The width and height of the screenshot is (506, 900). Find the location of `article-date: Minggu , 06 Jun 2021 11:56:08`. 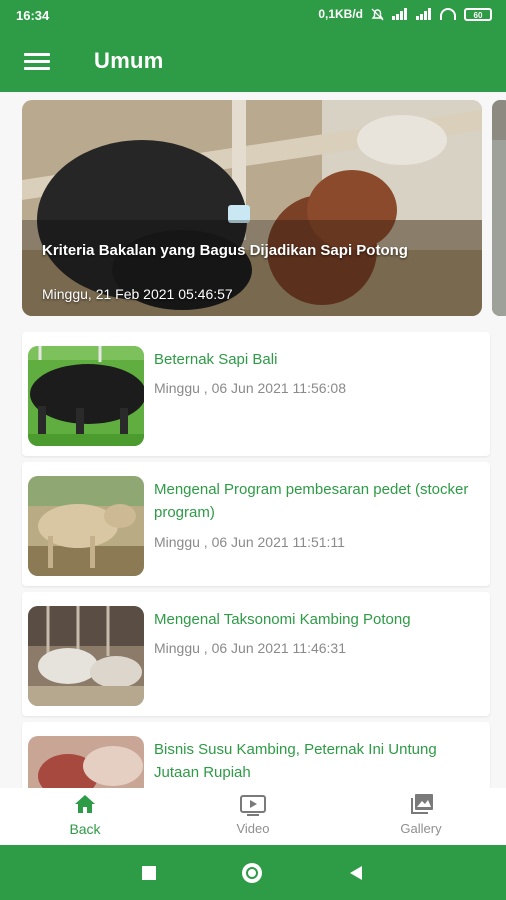

article-date: Minggu , 06 Jun 2021 11:56:08 is located at coordinates (250, 388).